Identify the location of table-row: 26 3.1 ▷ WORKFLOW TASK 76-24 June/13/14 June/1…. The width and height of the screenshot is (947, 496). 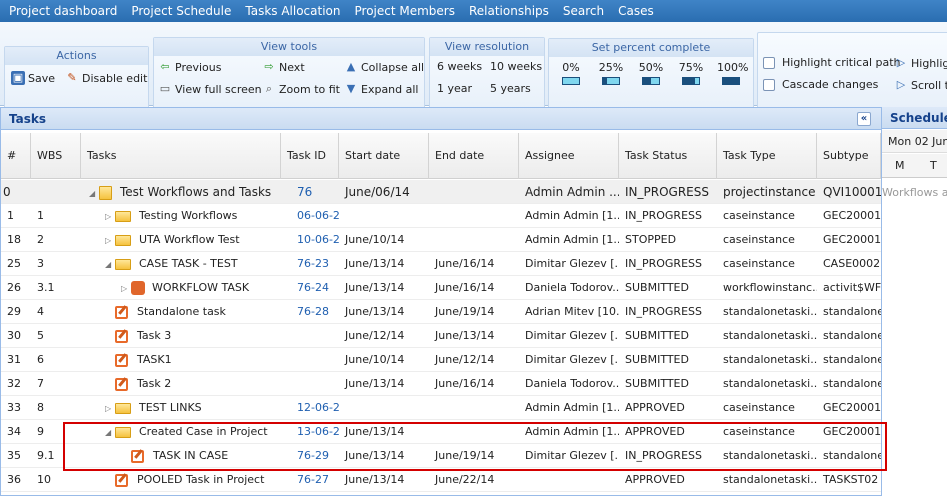
(441, 288).